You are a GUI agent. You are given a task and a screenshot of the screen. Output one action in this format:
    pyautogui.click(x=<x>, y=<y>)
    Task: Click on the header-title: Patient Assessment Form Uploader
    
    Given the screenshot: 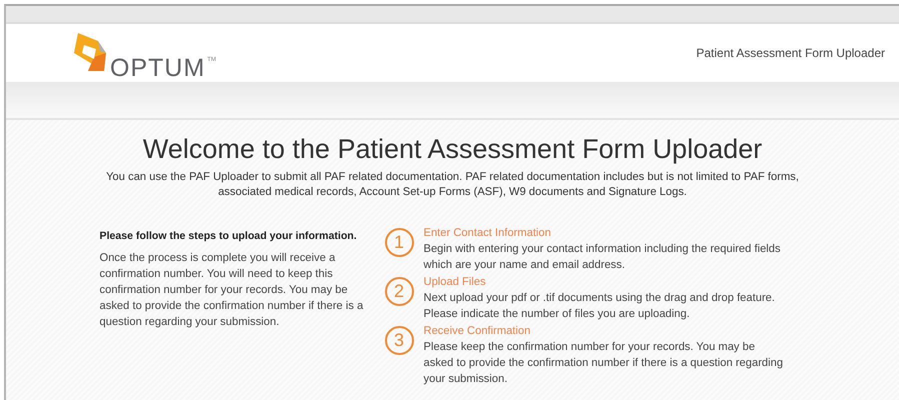 What is the action you would take?
    pyautogui.click(x=790, y=53)
    